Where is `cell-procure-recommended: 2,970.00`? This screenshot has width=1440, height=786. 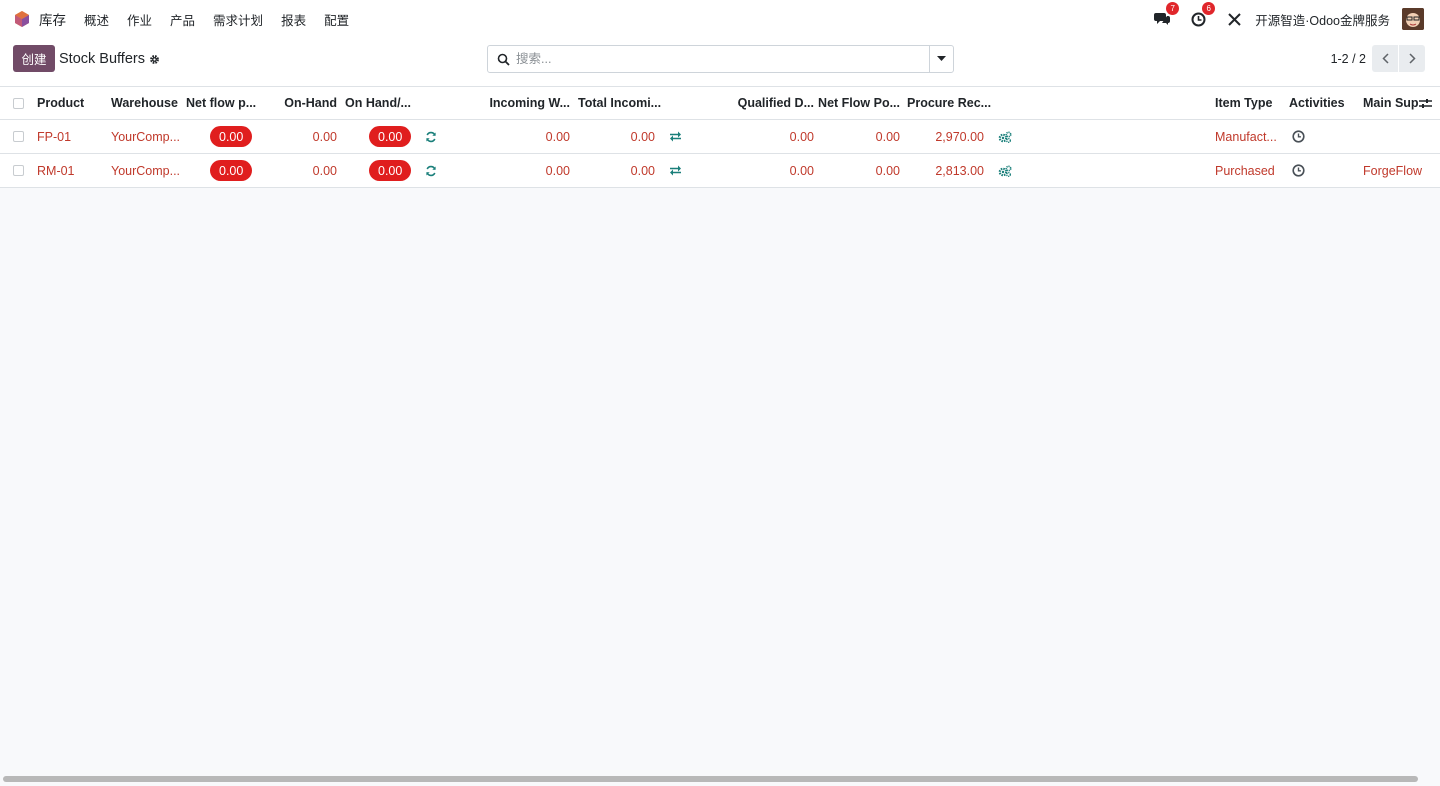
cell-procure-recommended: 2,970.00 is located at coordinates (959, 136).